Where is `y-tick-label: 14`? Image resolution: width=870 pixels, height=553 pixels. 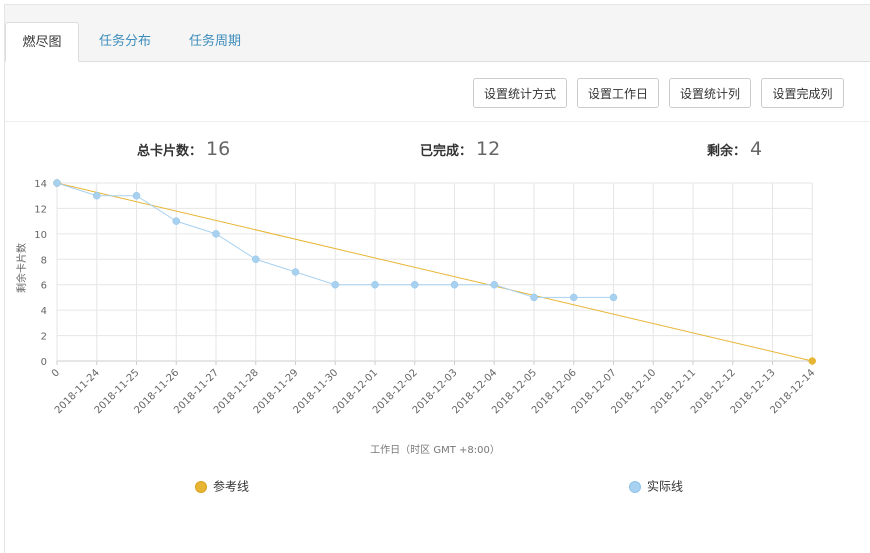 y-tick-label: 14 is located at coordinates (40, 184).